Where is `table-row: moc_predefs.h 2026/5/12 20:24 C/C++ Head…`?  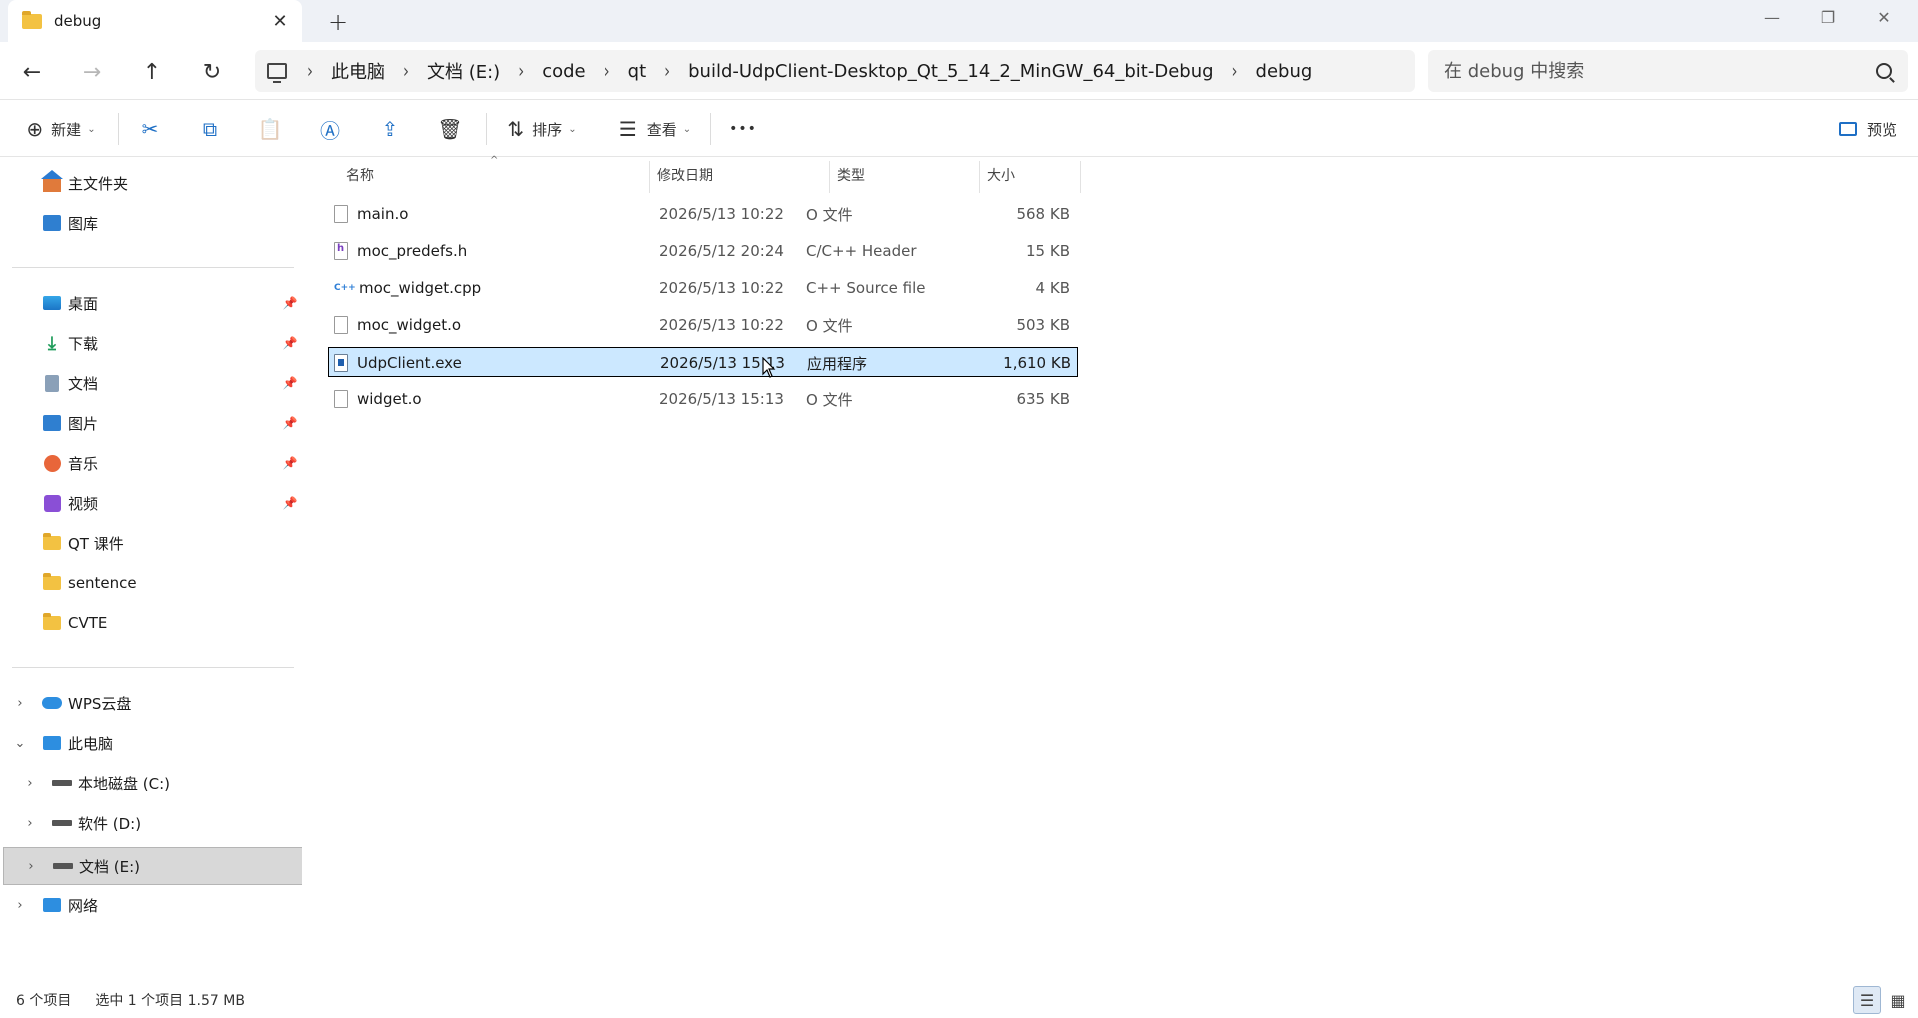
table-row: moc_predefs.h 2026/5/12 20:24 C/C++ Head… is located at coordinates (703, 251).